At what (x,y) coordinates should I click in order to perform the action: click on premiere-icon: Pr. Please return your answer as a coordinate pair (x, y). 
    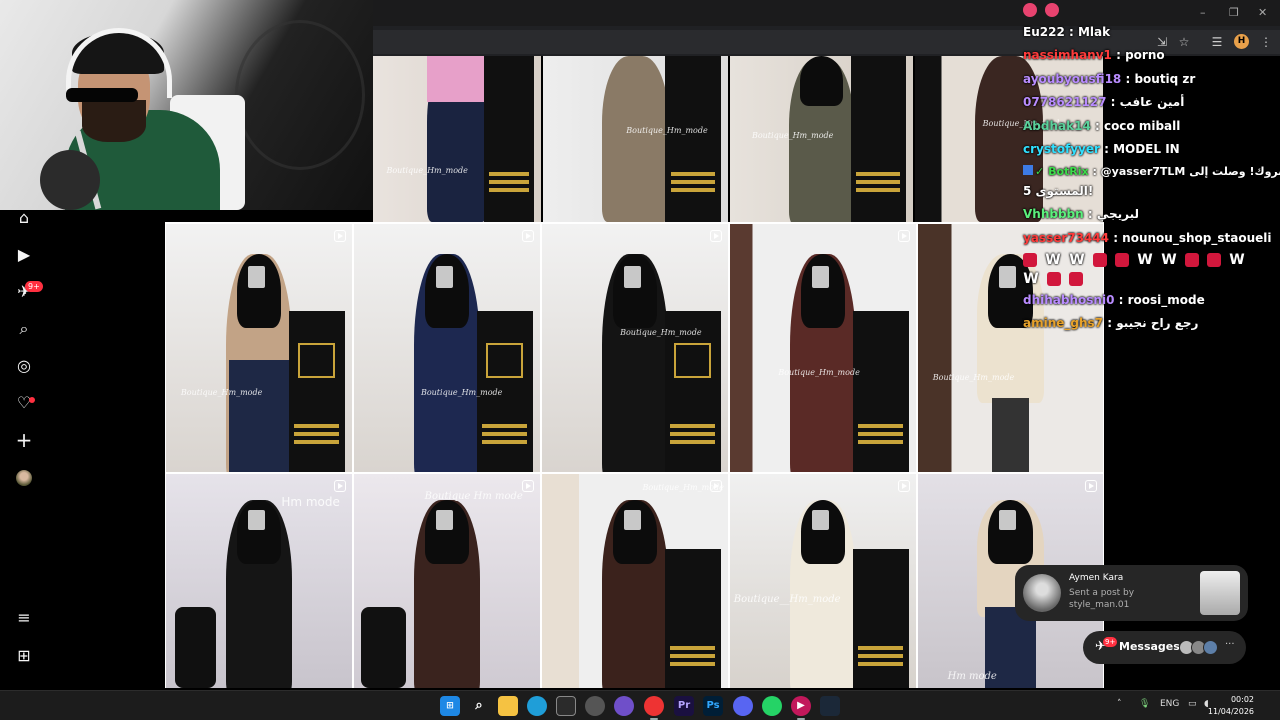
    Looking at the image, I should click on (684, 706).